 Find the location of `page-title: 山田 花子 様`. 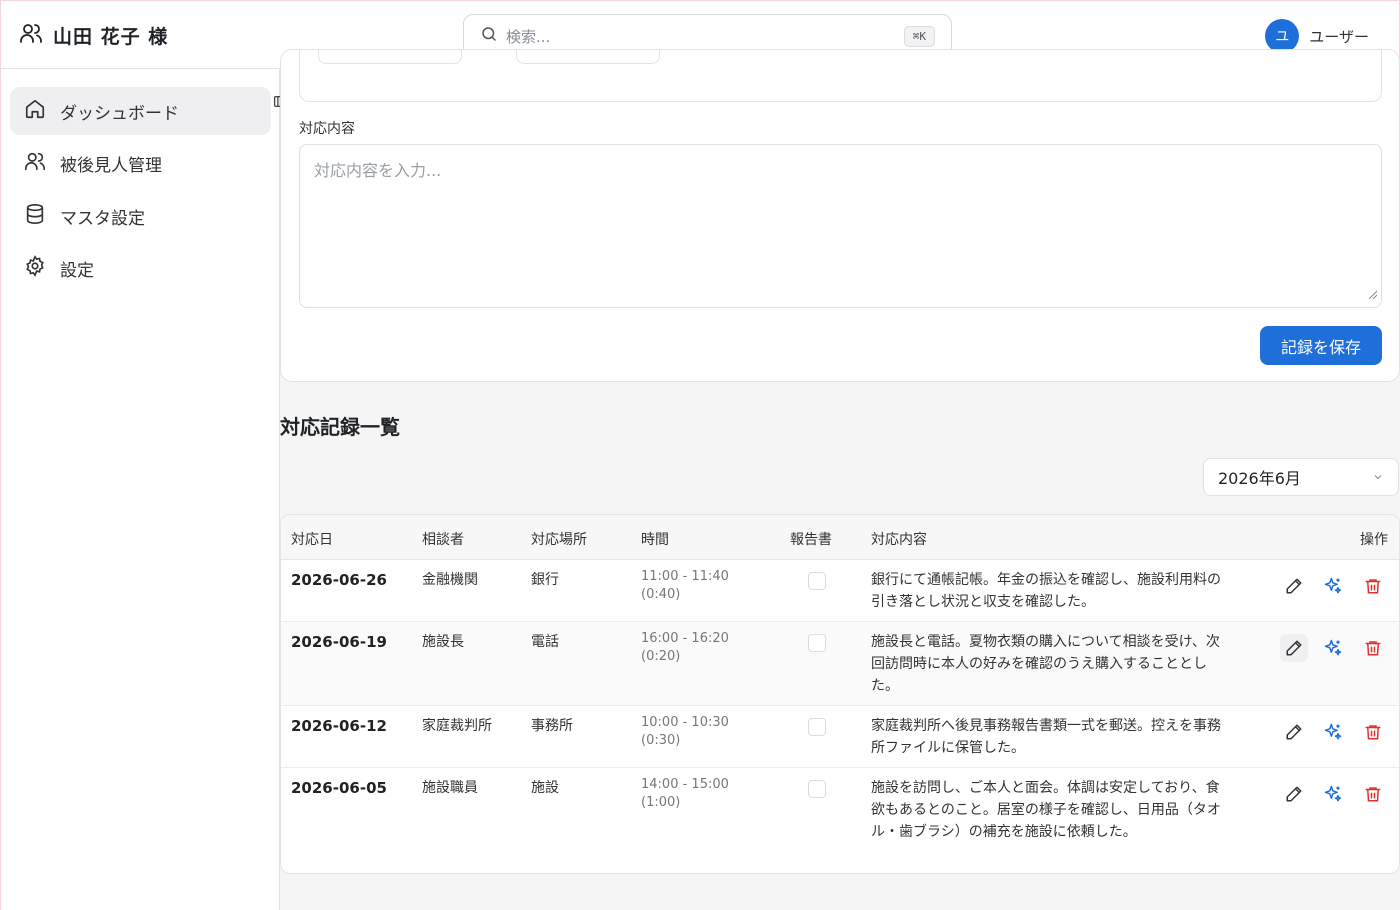

page-title: 山田 花子 様 is located at coordinates (111, 36).